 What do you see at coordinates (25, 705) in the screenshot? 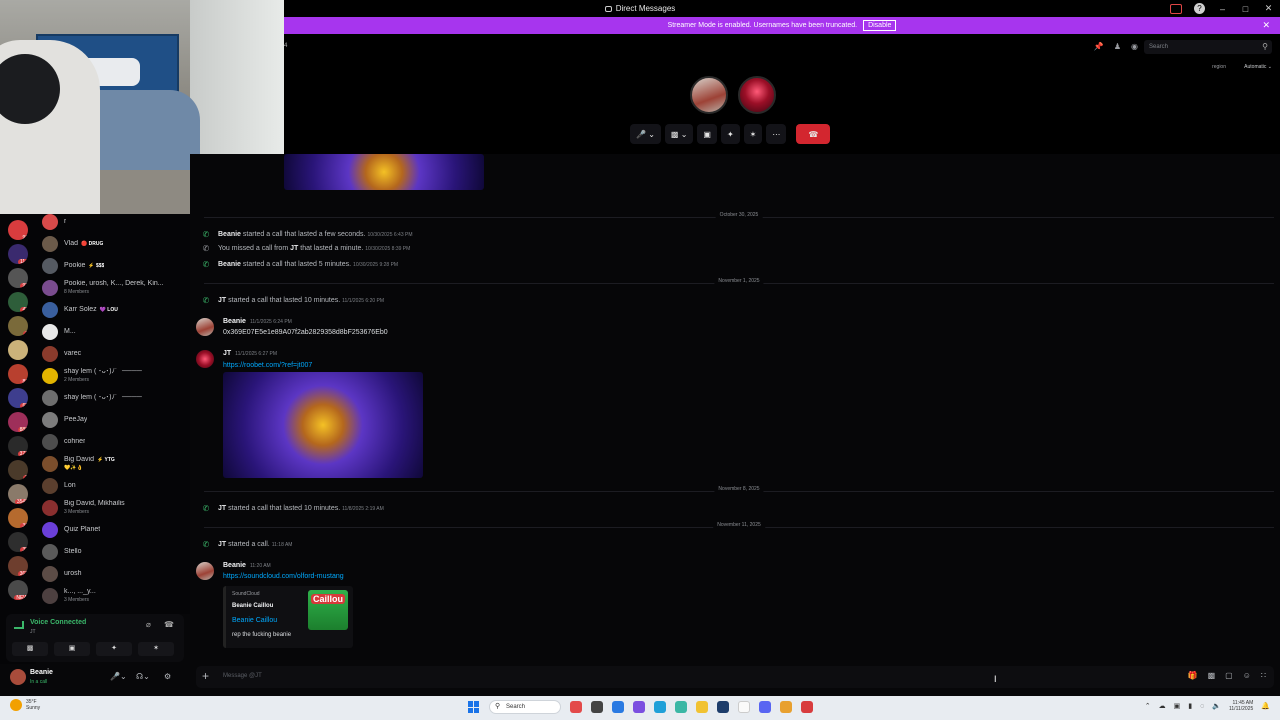
I see `weather-widget: 35°F Sunny` at bounding box center [25, 705].